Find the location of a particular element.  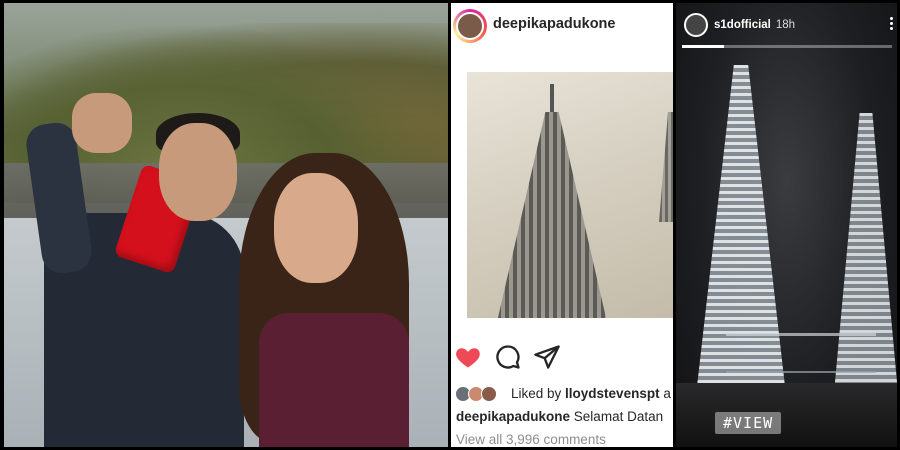

heart-icon is located at coordinates (468, 357).